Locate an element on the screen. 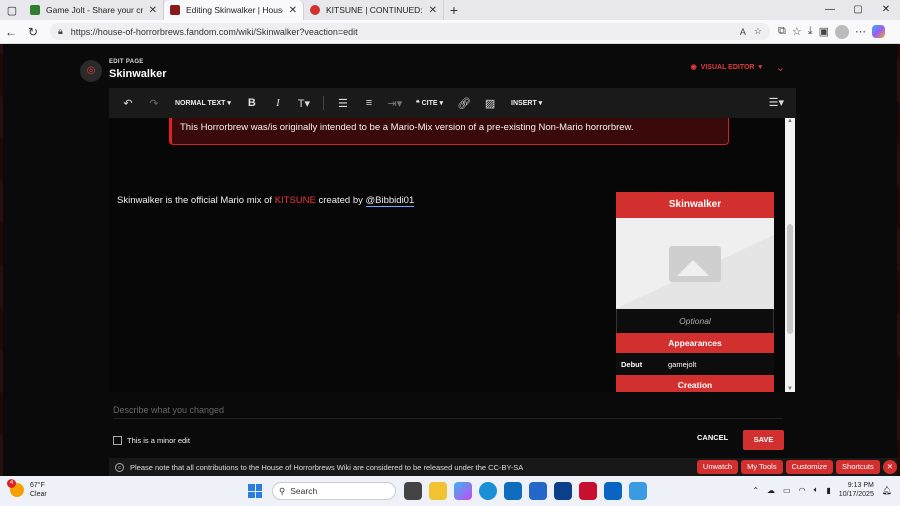  maximize-icon: ▢ is located at coordinates (858, 10).